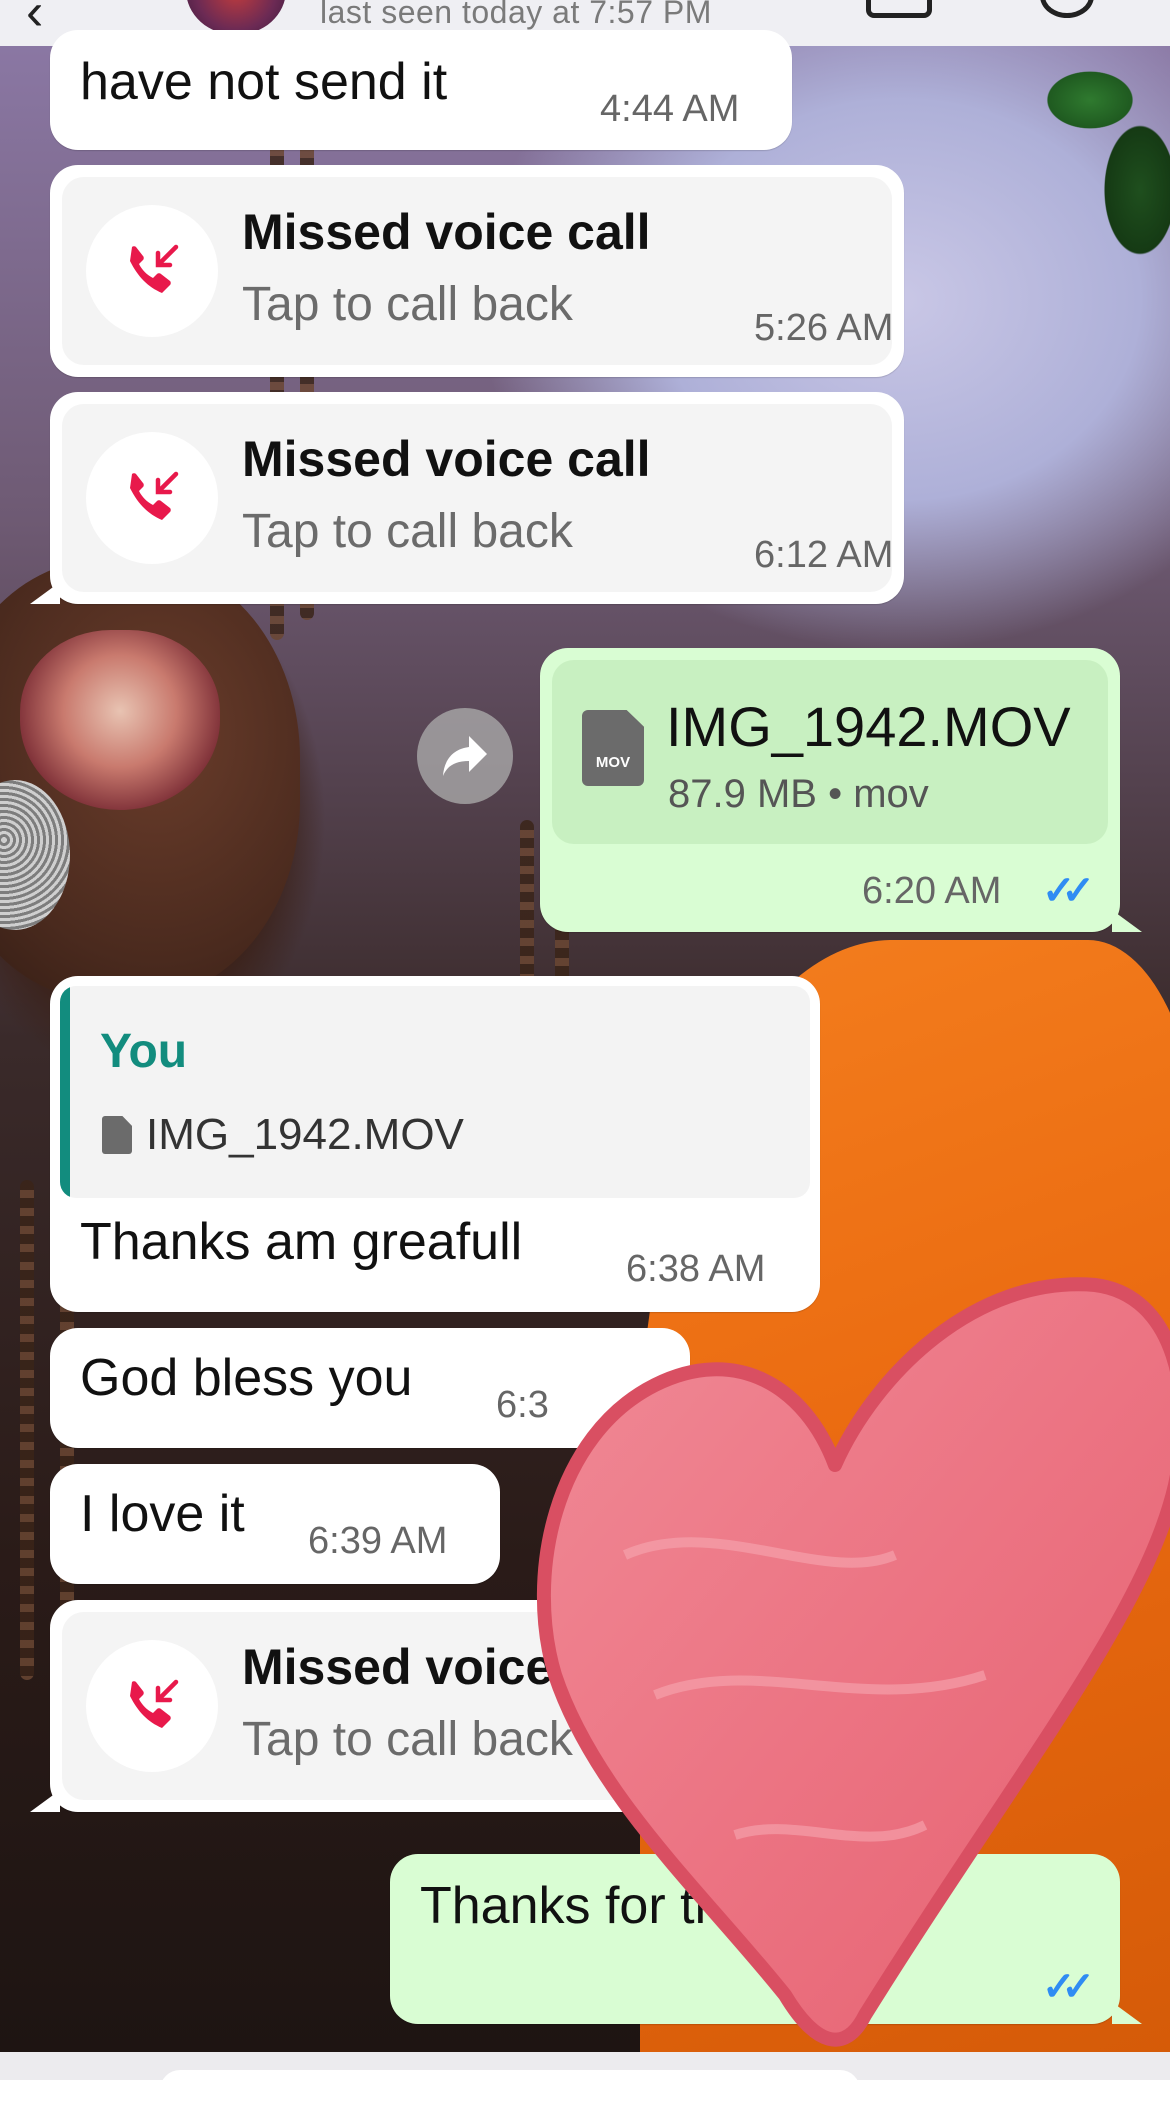 Image resolution: width=1170 pixels, height=2110 pixels. I want to click on read-receipt-icon: ✓✓, so click(1068, 891).